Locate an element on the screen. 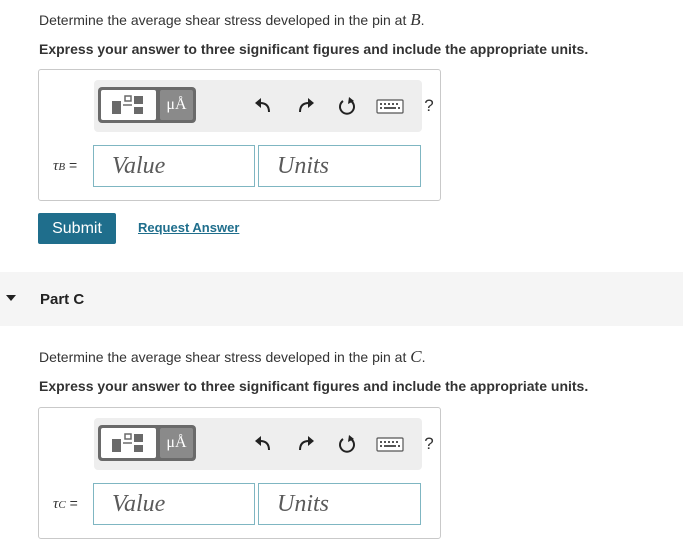 The height and width of the screenshot is (546, 683). part-c-header: Part C is located at coordinates (341, 299).